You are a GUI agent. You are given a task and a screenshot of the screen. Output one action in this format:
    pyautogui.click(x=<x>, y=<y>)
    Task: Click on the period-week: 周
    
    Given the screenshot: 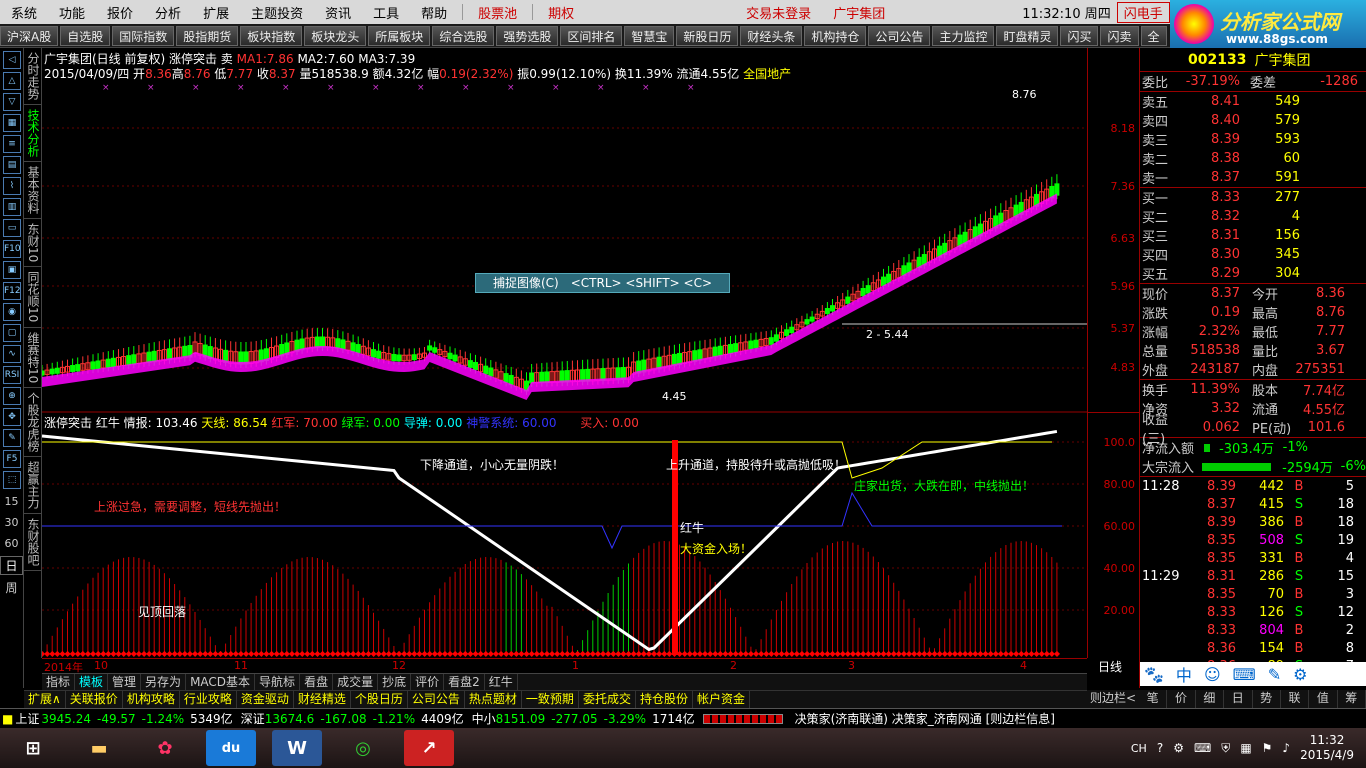 What is the action you would take?
    pyautogui.click(x=11, y=587)
    